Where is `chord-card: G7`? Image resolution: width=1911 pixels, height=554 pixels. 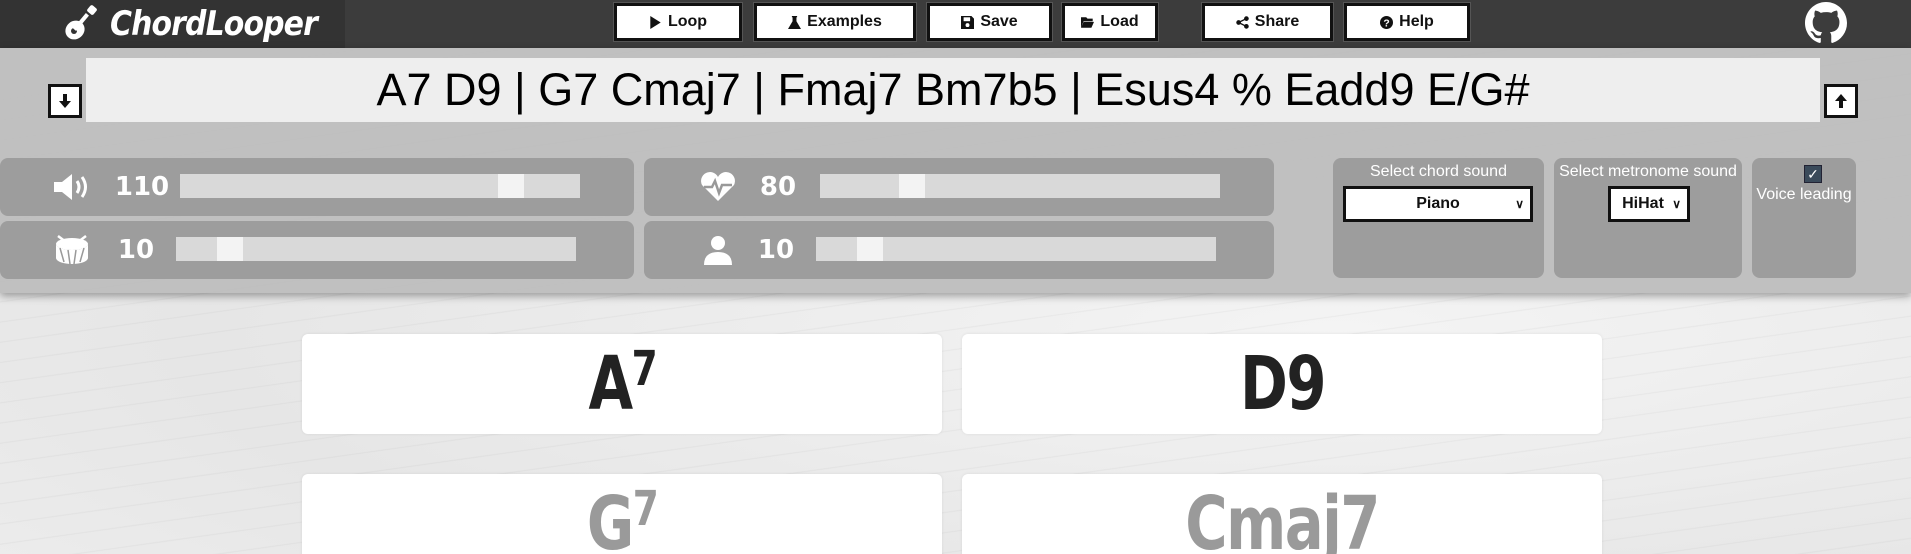 chord-card: G7 is located at coordinates (622, 514).